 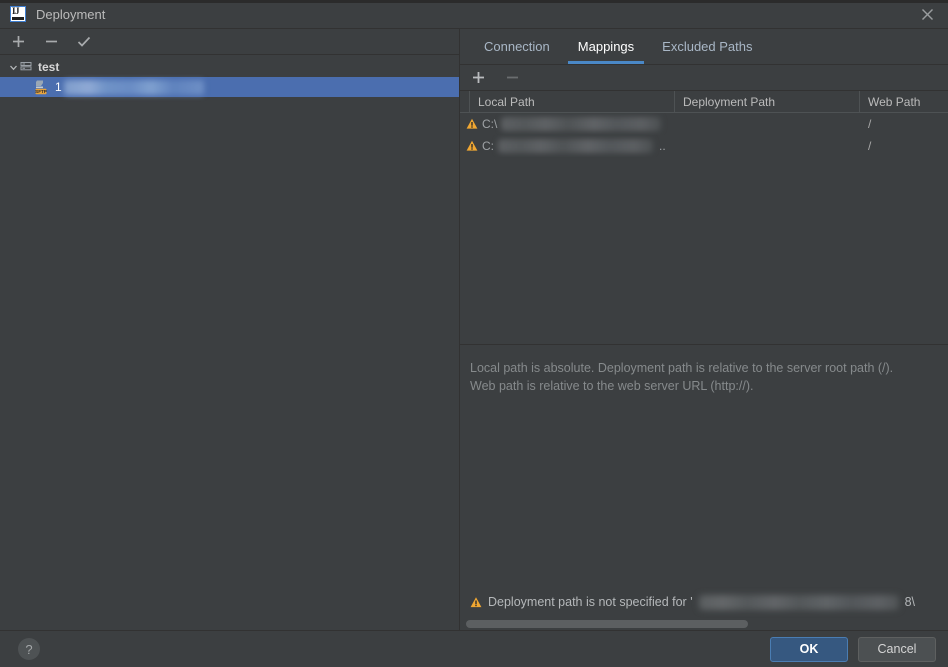 I want to click on tab-excluded-paths: Excluded Paths, so click(x=707, y=46).